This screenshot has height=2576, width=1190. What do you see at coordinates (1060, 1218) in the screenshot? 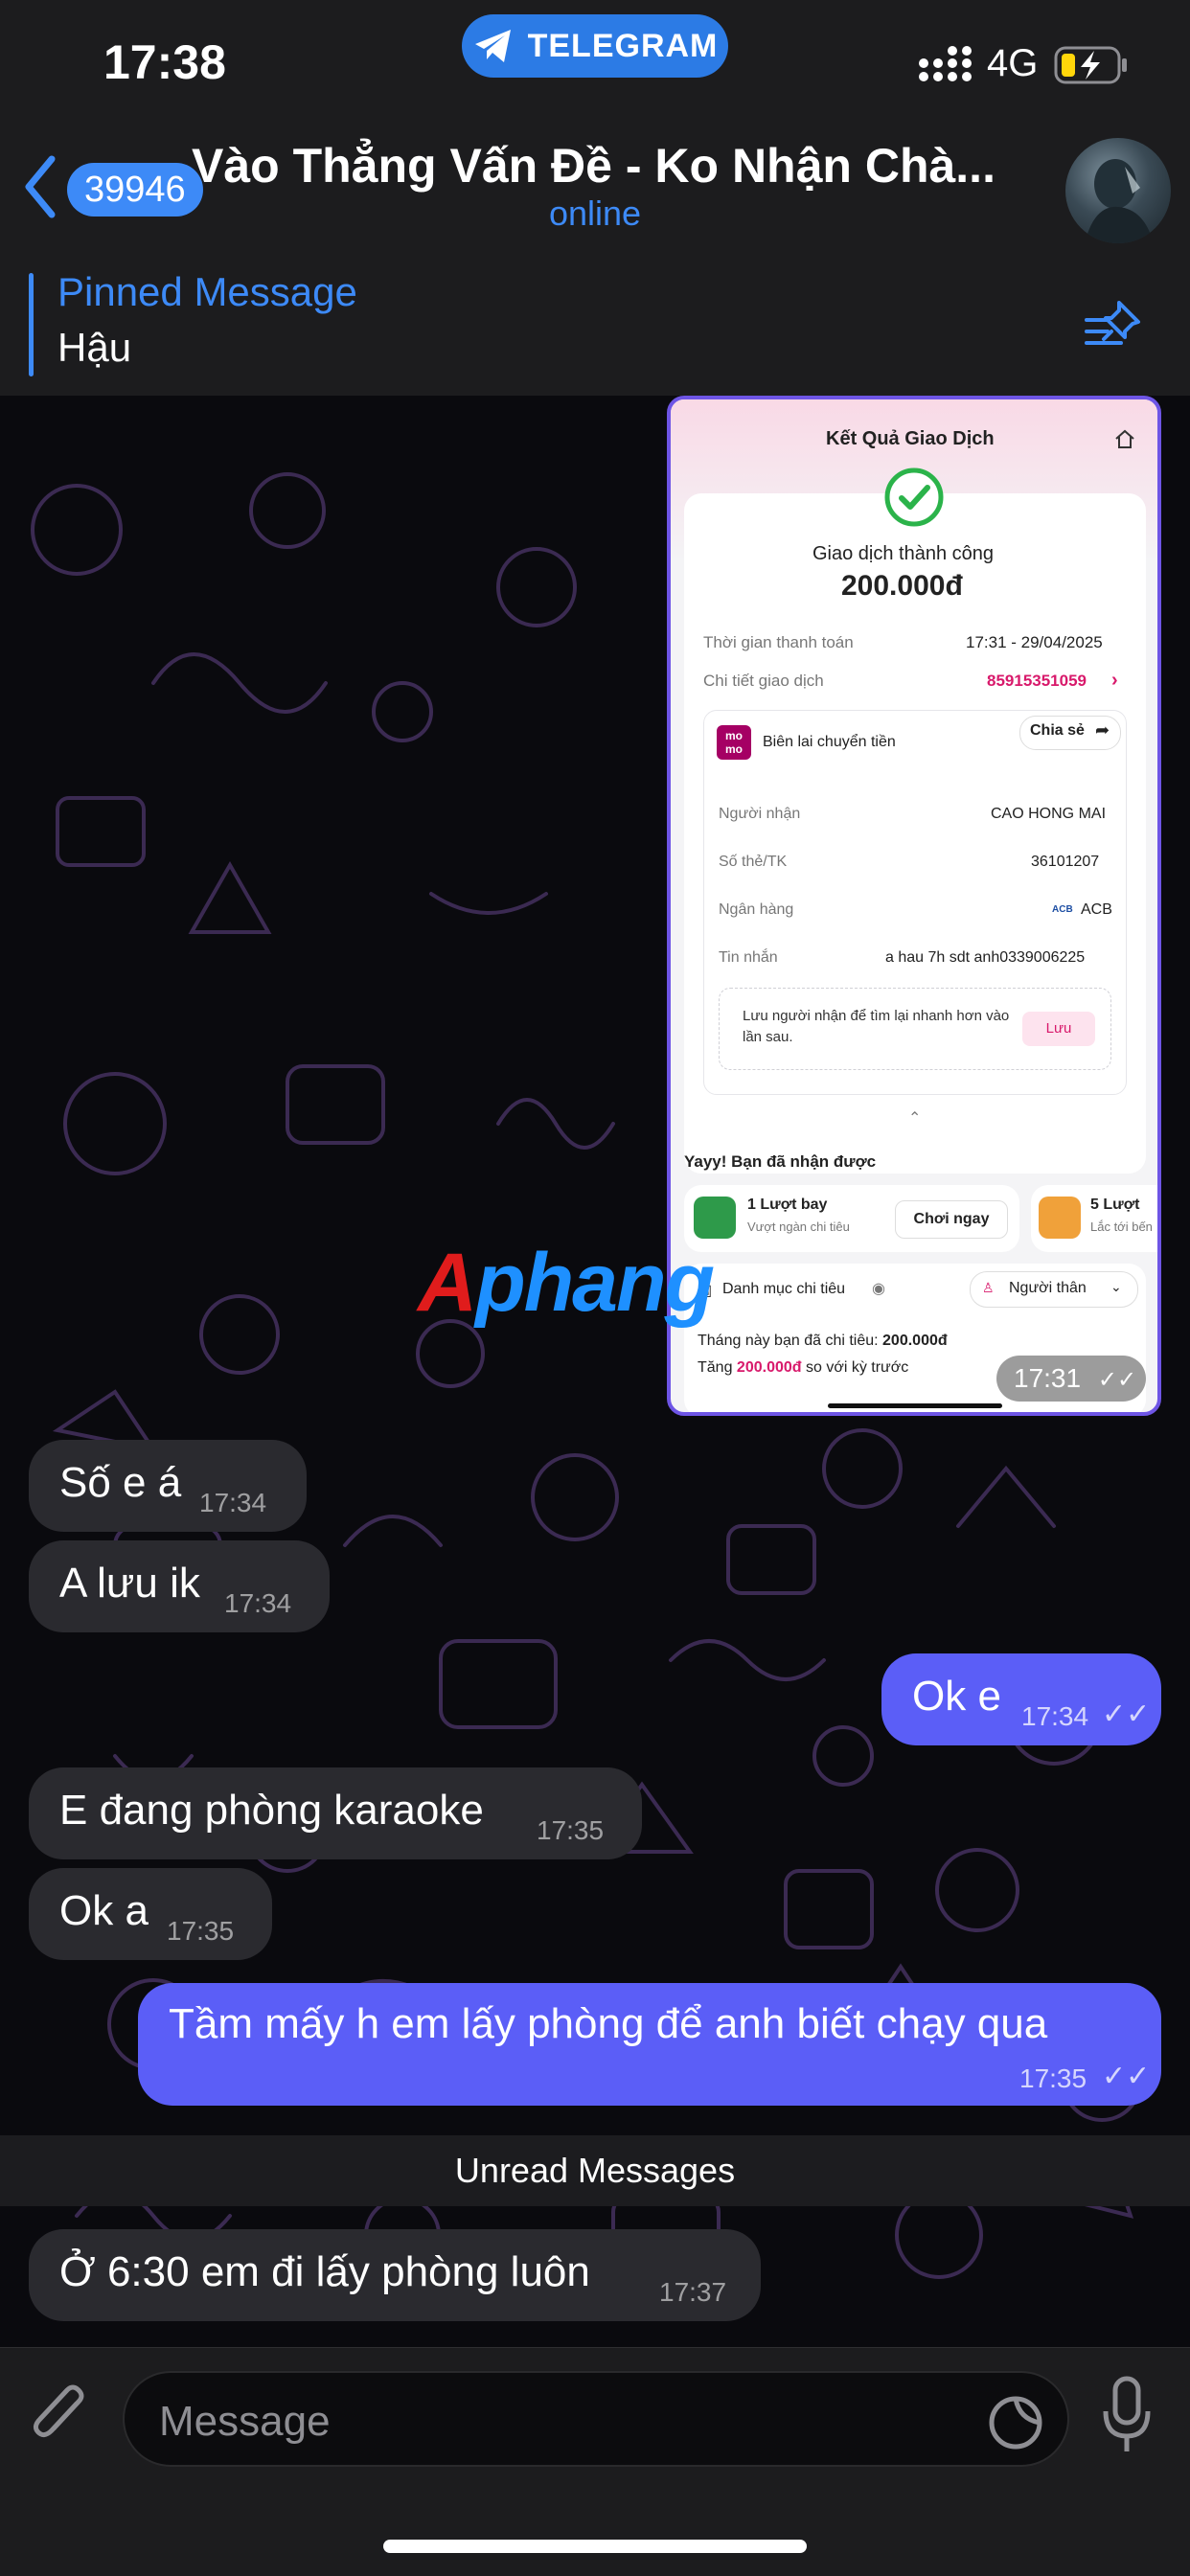
I see `reward-shake-icon` at bounding box center [1060, 1218].